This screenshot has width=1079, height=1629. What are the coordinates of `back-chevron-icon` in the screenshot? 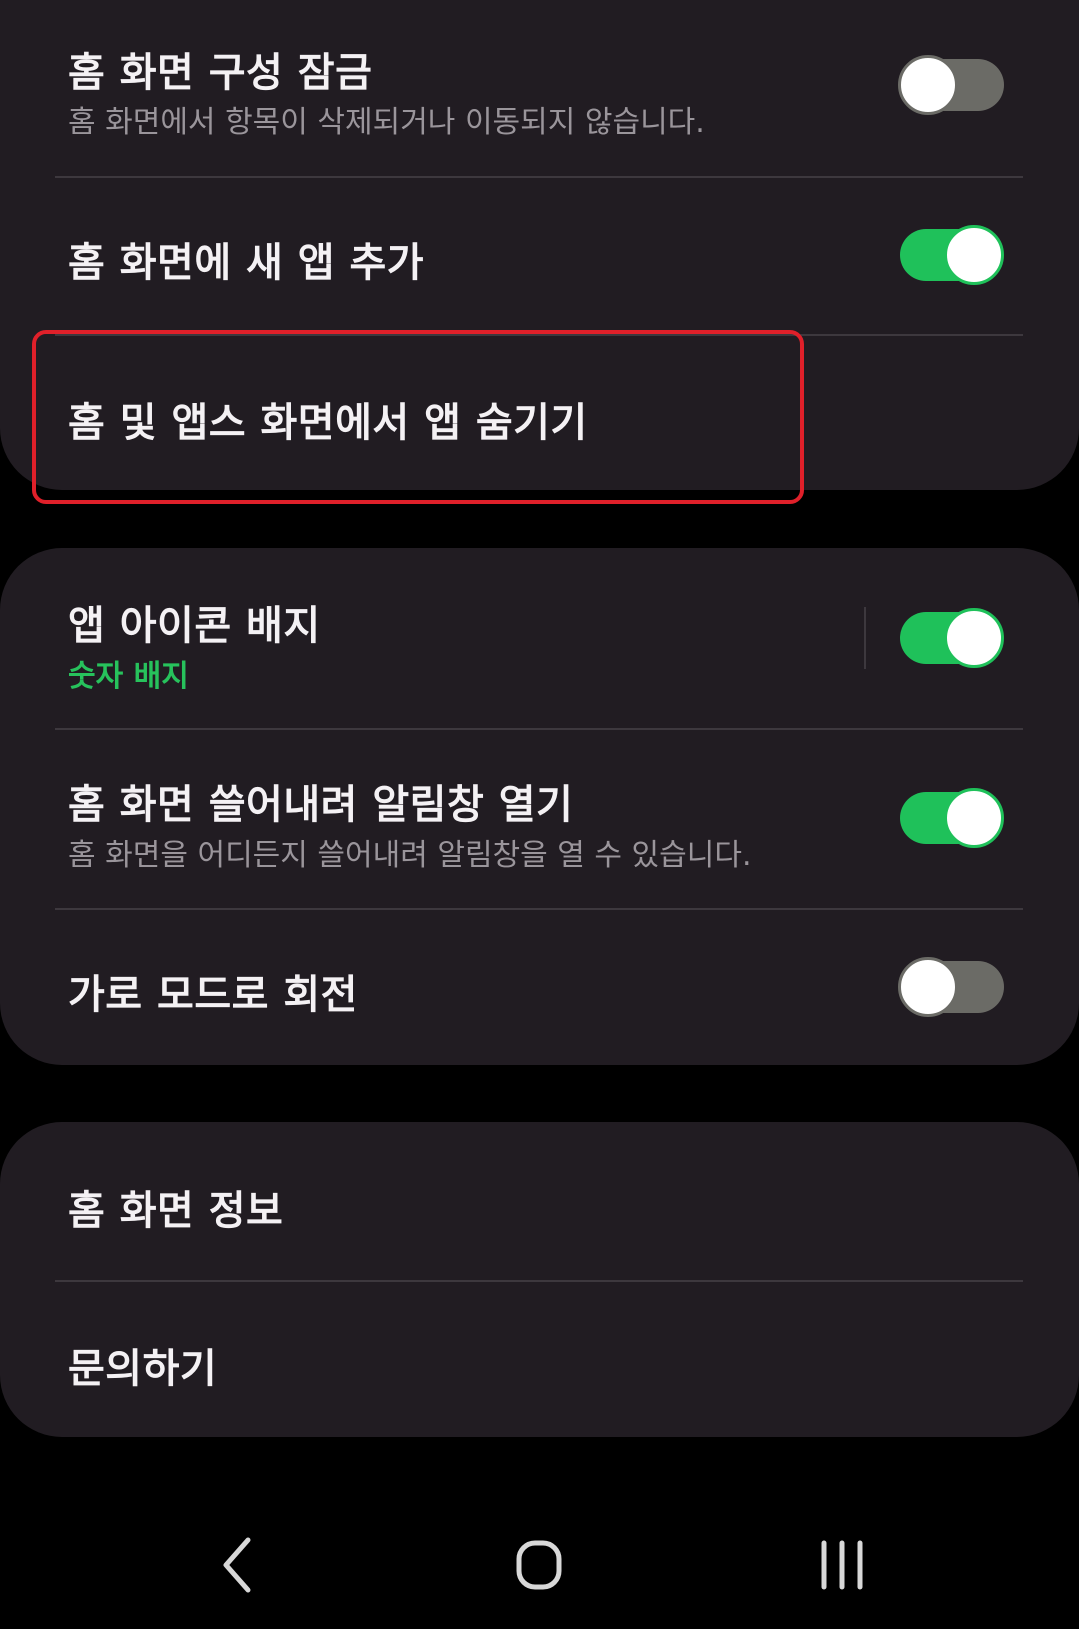 It's located at (237, 1564).